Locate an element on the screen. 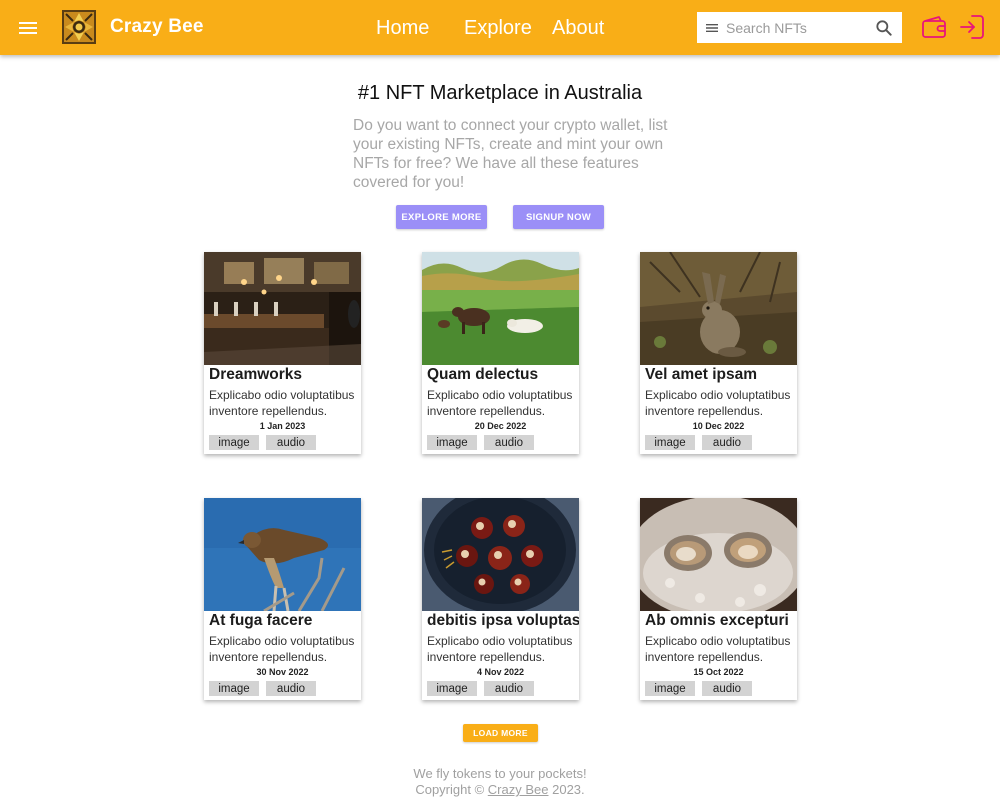 The image size is (1000, 800). card-date: 1 Jan 2023 is located at coordinates (282, 426).